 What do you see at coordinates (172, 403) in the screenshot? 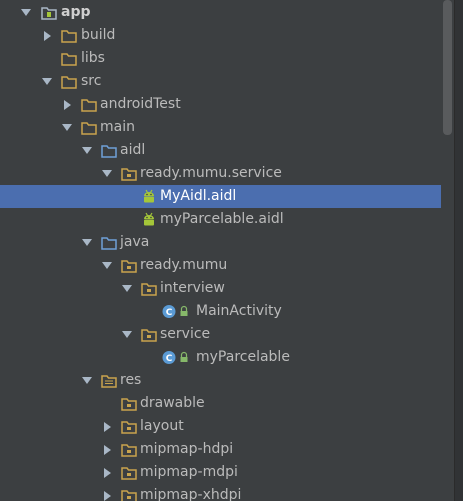
I see `tree-node-label: drawable` at bounding box center [172, 403].